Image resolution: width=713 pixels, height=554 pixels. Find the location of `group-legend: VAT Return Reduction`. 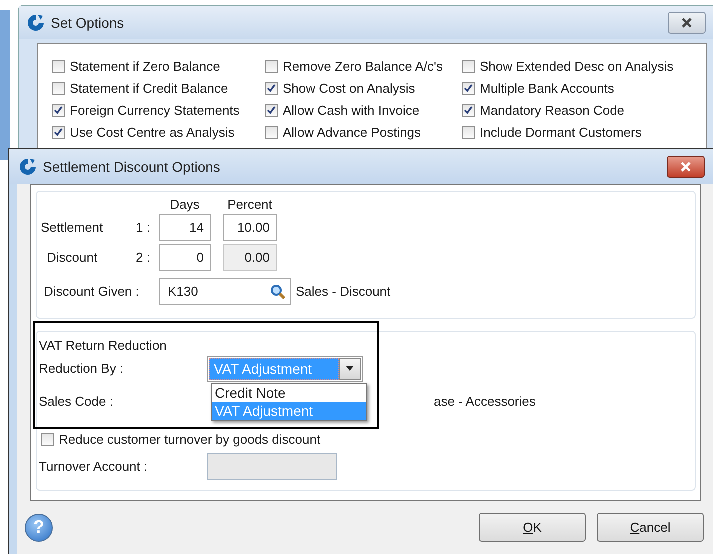

group-legend: VAT Return Reduction is located at coordinates (103, 345).